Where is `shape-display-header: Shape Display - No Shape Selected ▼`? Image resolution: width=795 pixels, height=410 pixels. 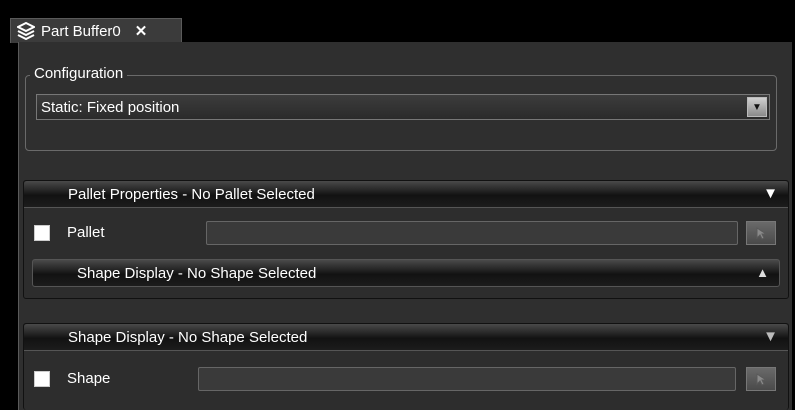 shape-display-header: Shape Display - No Shape Selected ▼ is located at coordinates (406, 337).